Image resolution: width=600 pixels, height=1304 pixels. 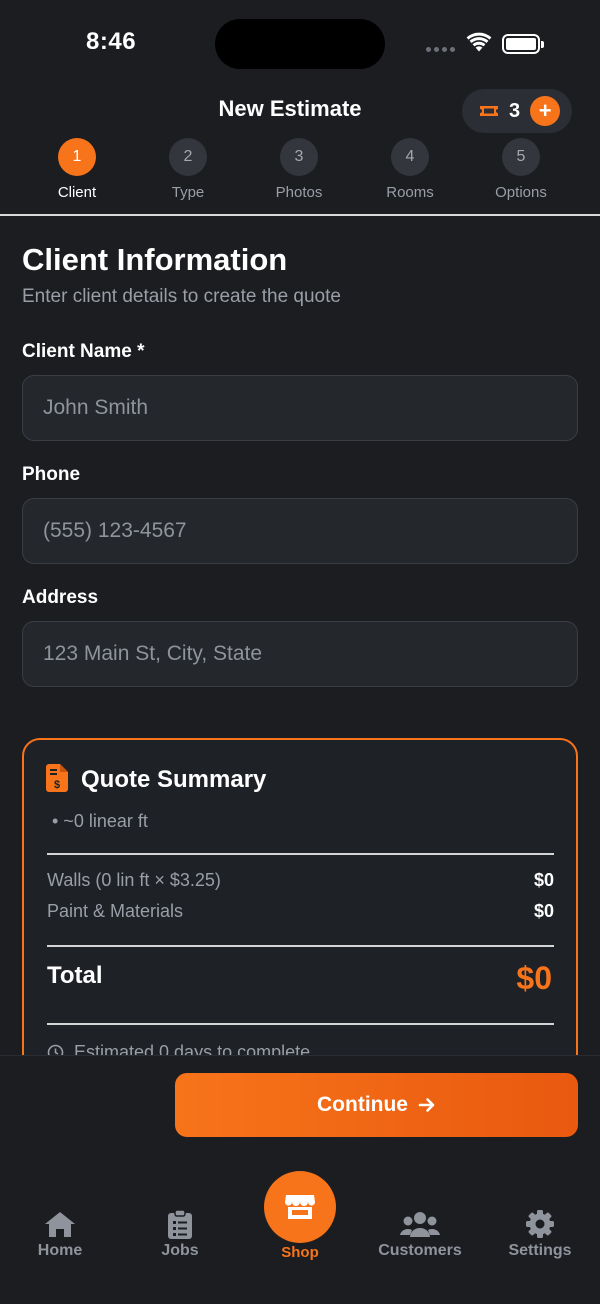 What do you see at coordinates (300, 911) in the screenshot?
I see `line-item-row: Paint & Materials $0` at bounding box center [300, 911].